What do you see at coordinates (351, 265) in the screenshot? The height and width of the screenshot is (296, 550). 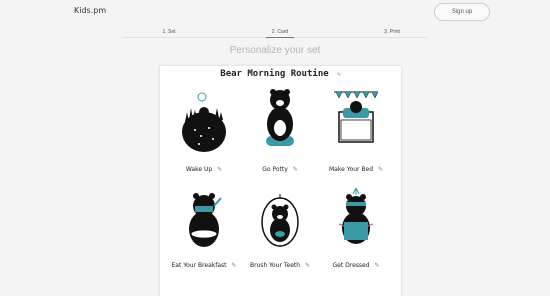 I see `tile-label-text: Get Dressed` at bounding box center [351, 265].